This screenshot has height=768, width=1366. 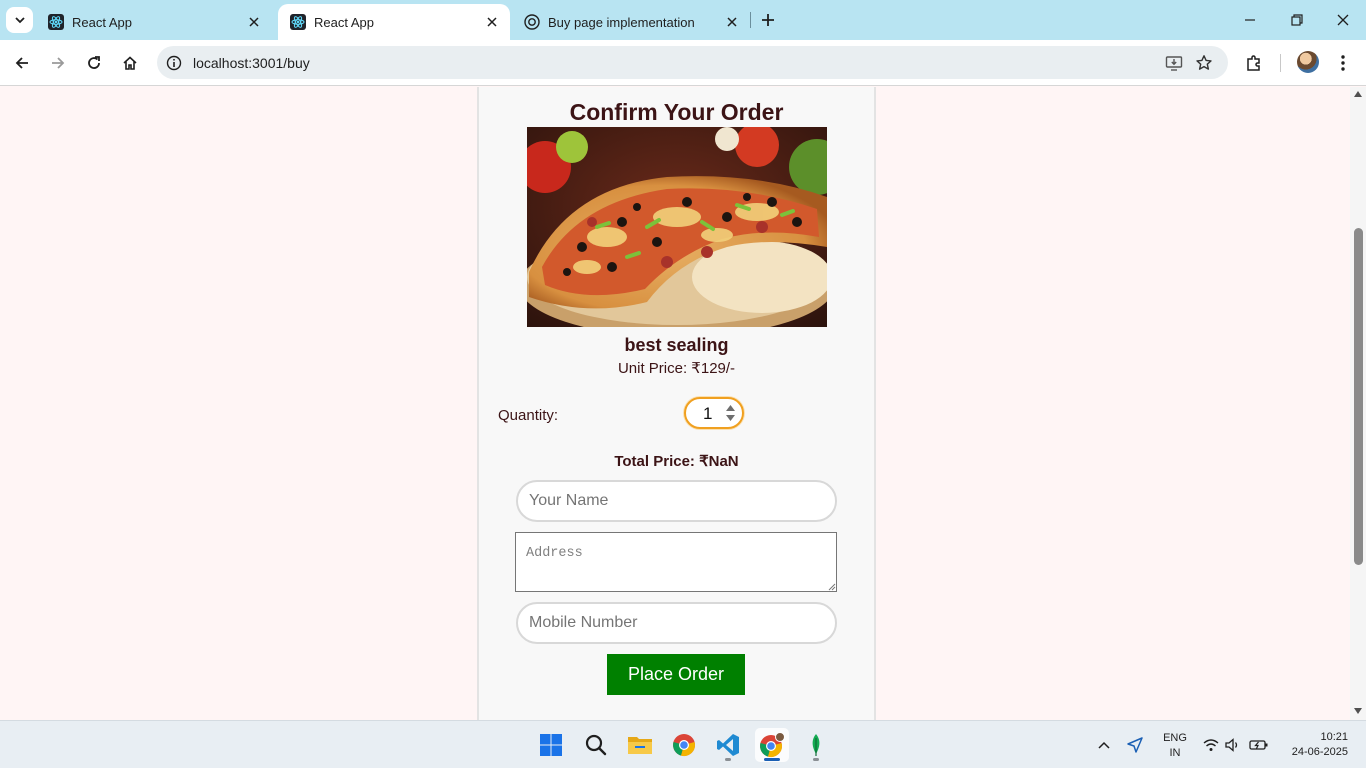 What do you see at coordinates (532, 22) in the screenshot?
I see `chatgpt-icon` at bounding box center [532, 22].